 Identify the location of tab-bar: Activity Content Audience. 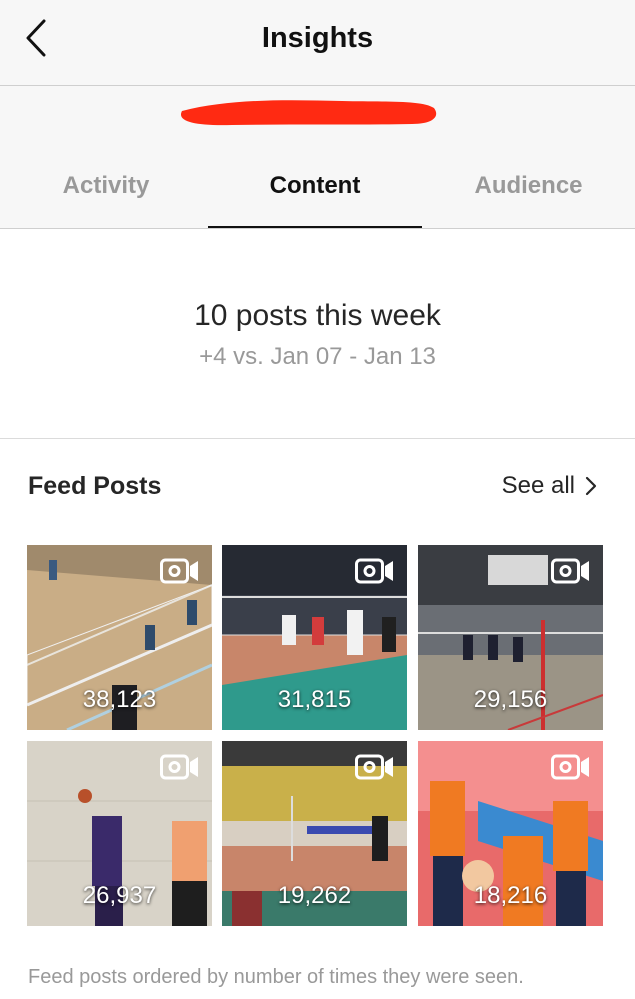
(317, 192).